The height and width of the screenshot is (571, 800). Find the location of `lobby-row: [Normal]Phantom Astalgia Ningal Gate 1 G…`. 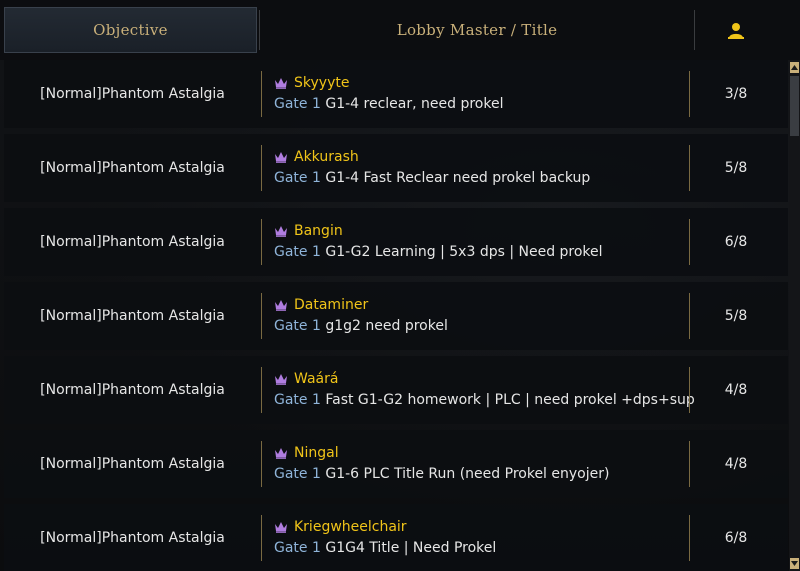

lobby-row: [Normal]Phantom Astalgia Ningal Gate 1 G… is located at coordinates (396, 464).